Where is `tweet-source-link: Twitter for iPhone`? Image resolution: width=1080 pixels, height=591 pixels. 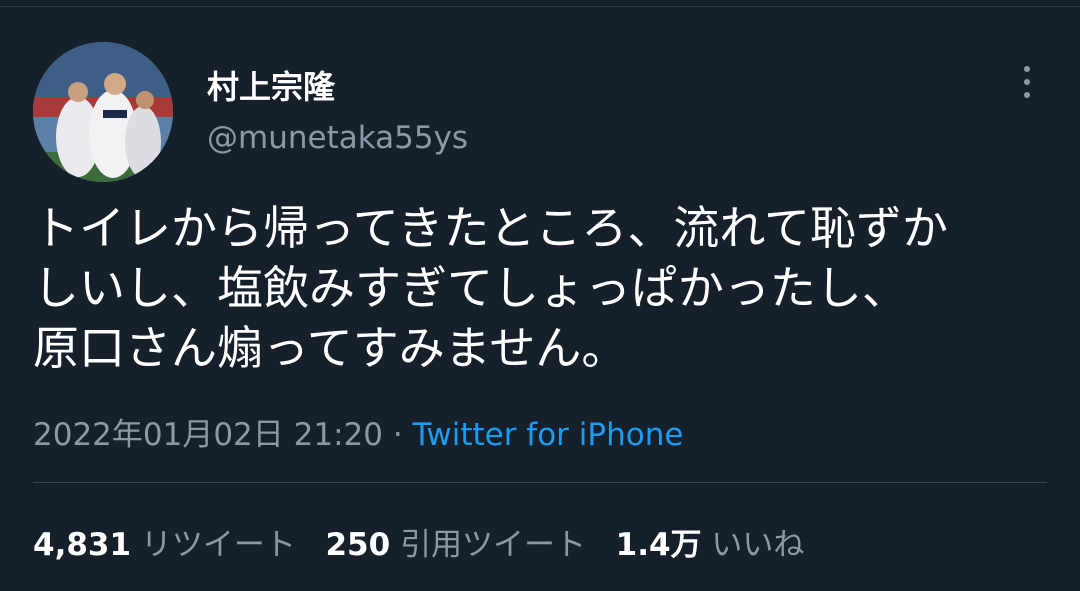
tweet-source-link: Twitter for iPhone is located at coordinates (548, 435).